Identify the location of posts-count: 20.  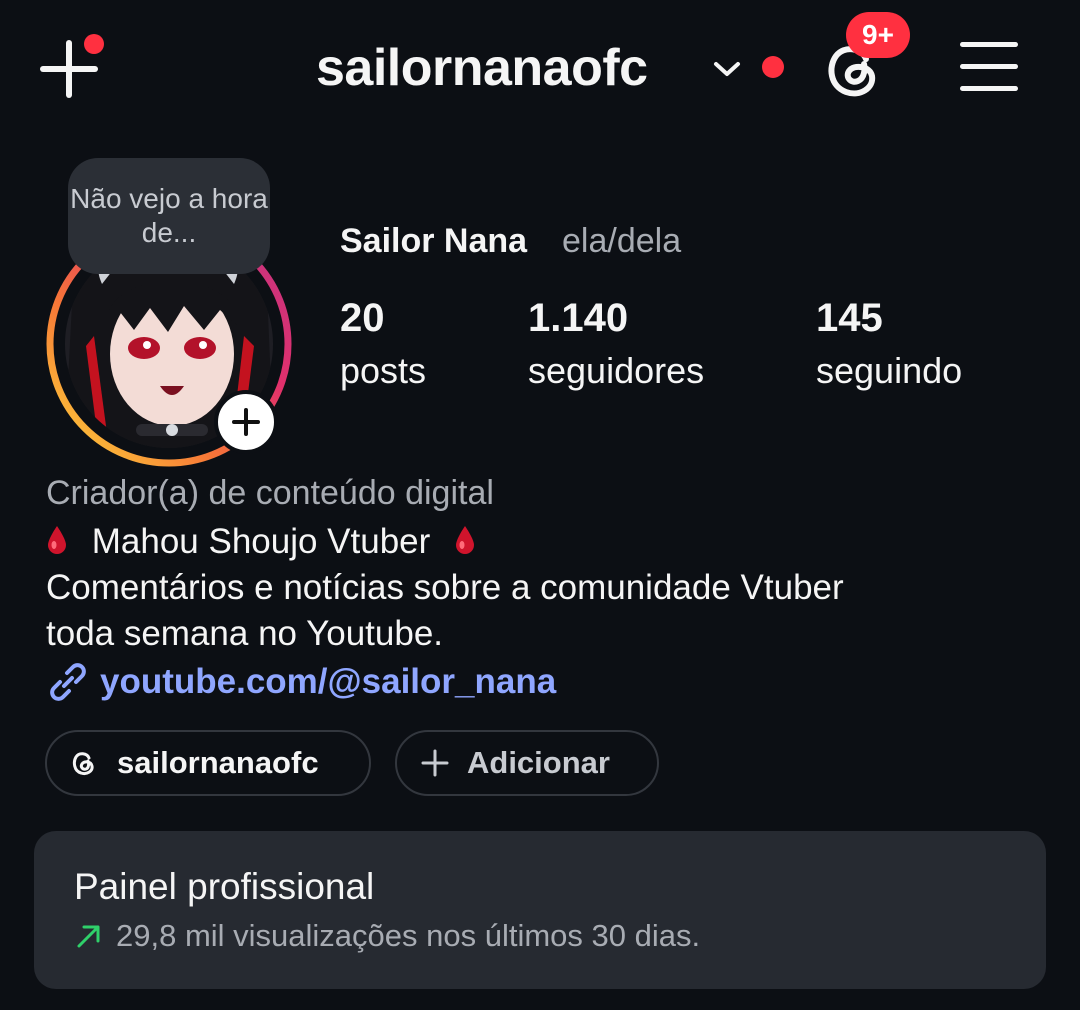
(362, 318).